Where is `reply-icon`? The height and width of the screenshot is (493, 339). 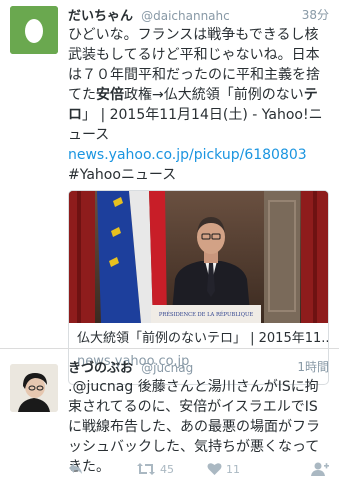
reply-icon is located at coordinates (75, 468).